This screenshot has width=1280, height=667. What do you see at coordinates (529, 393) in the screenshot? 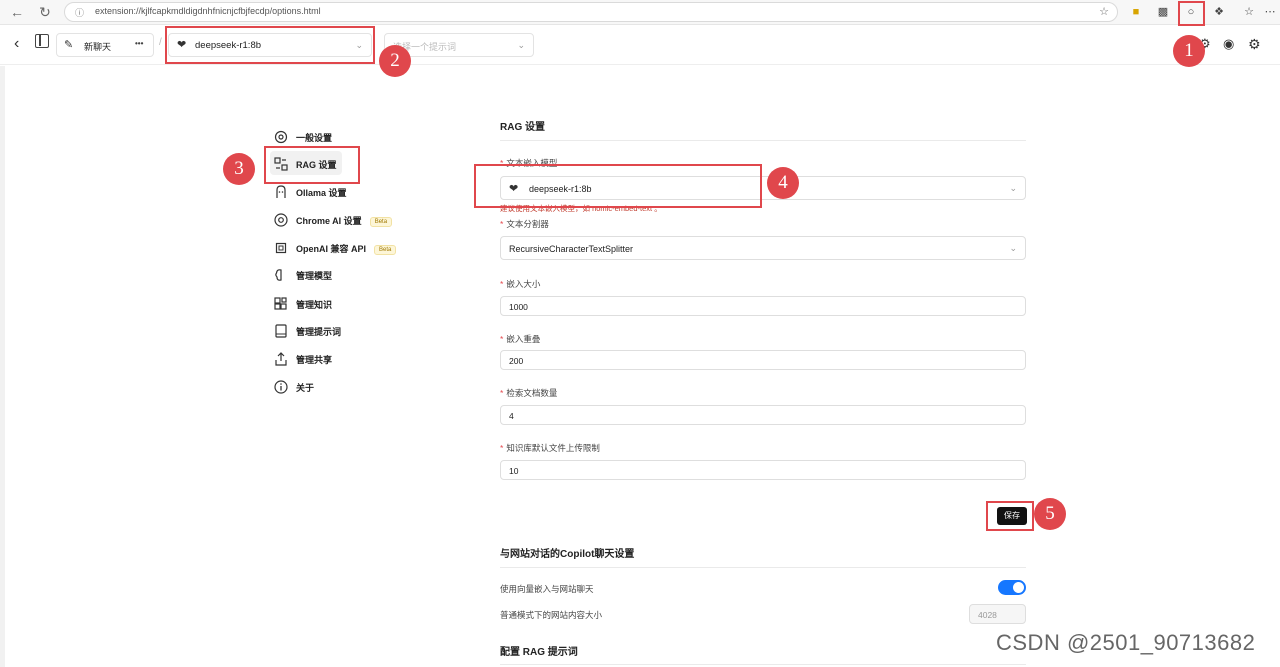
I see `doc-count-label: * 检索文档数量` at bounding box center [529, 393].